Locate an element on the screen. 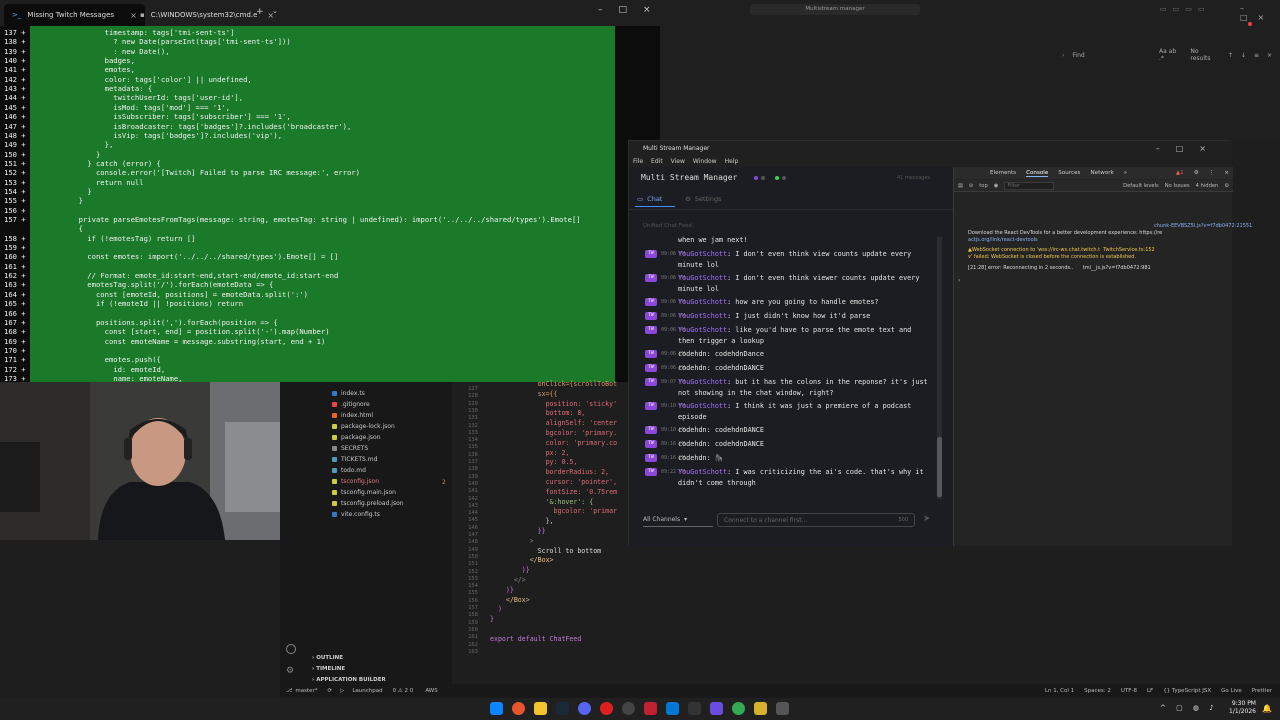 This screenshot has height=720, width=1280. command-center: Multistream manager is located at coordinates (835, 9).